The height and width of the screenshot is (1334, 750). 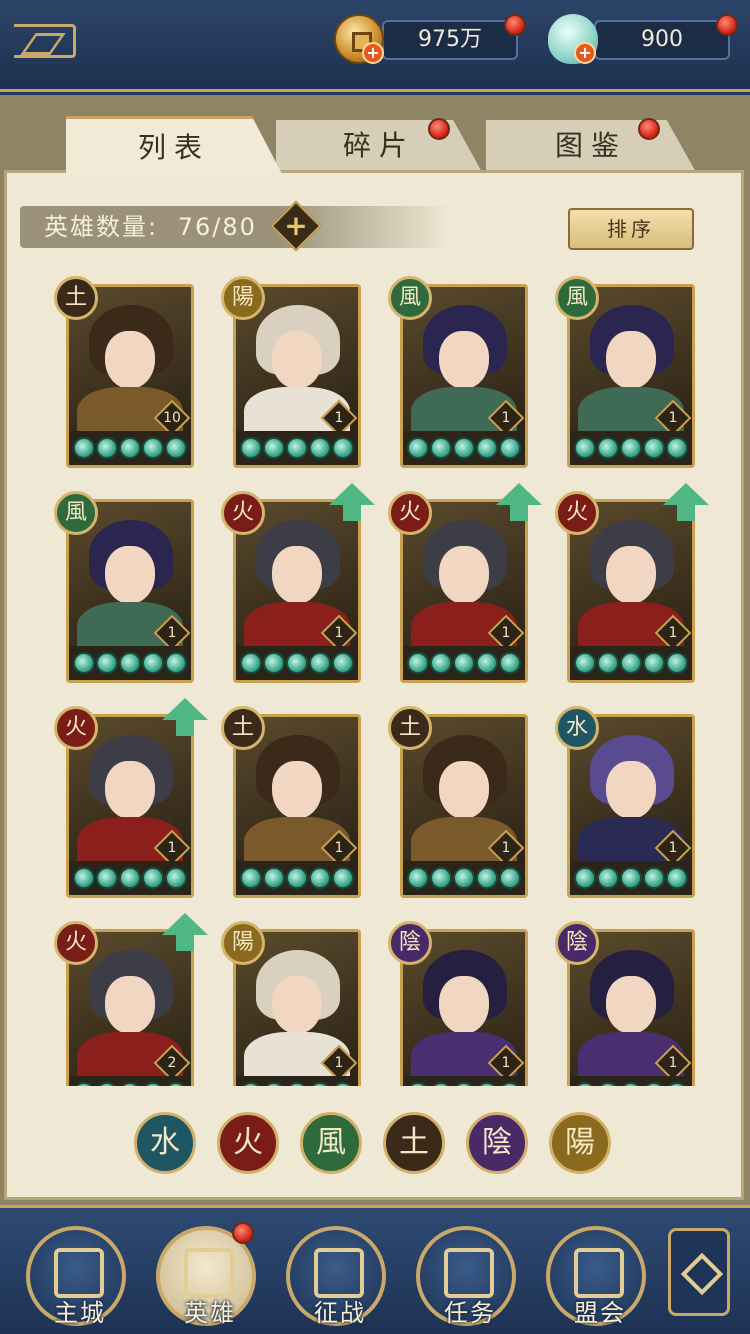 What do you see at coordinates (379, 146) in the screenshot?
I see `tab-fragments: 碎片` at bounding box center [379, 146].